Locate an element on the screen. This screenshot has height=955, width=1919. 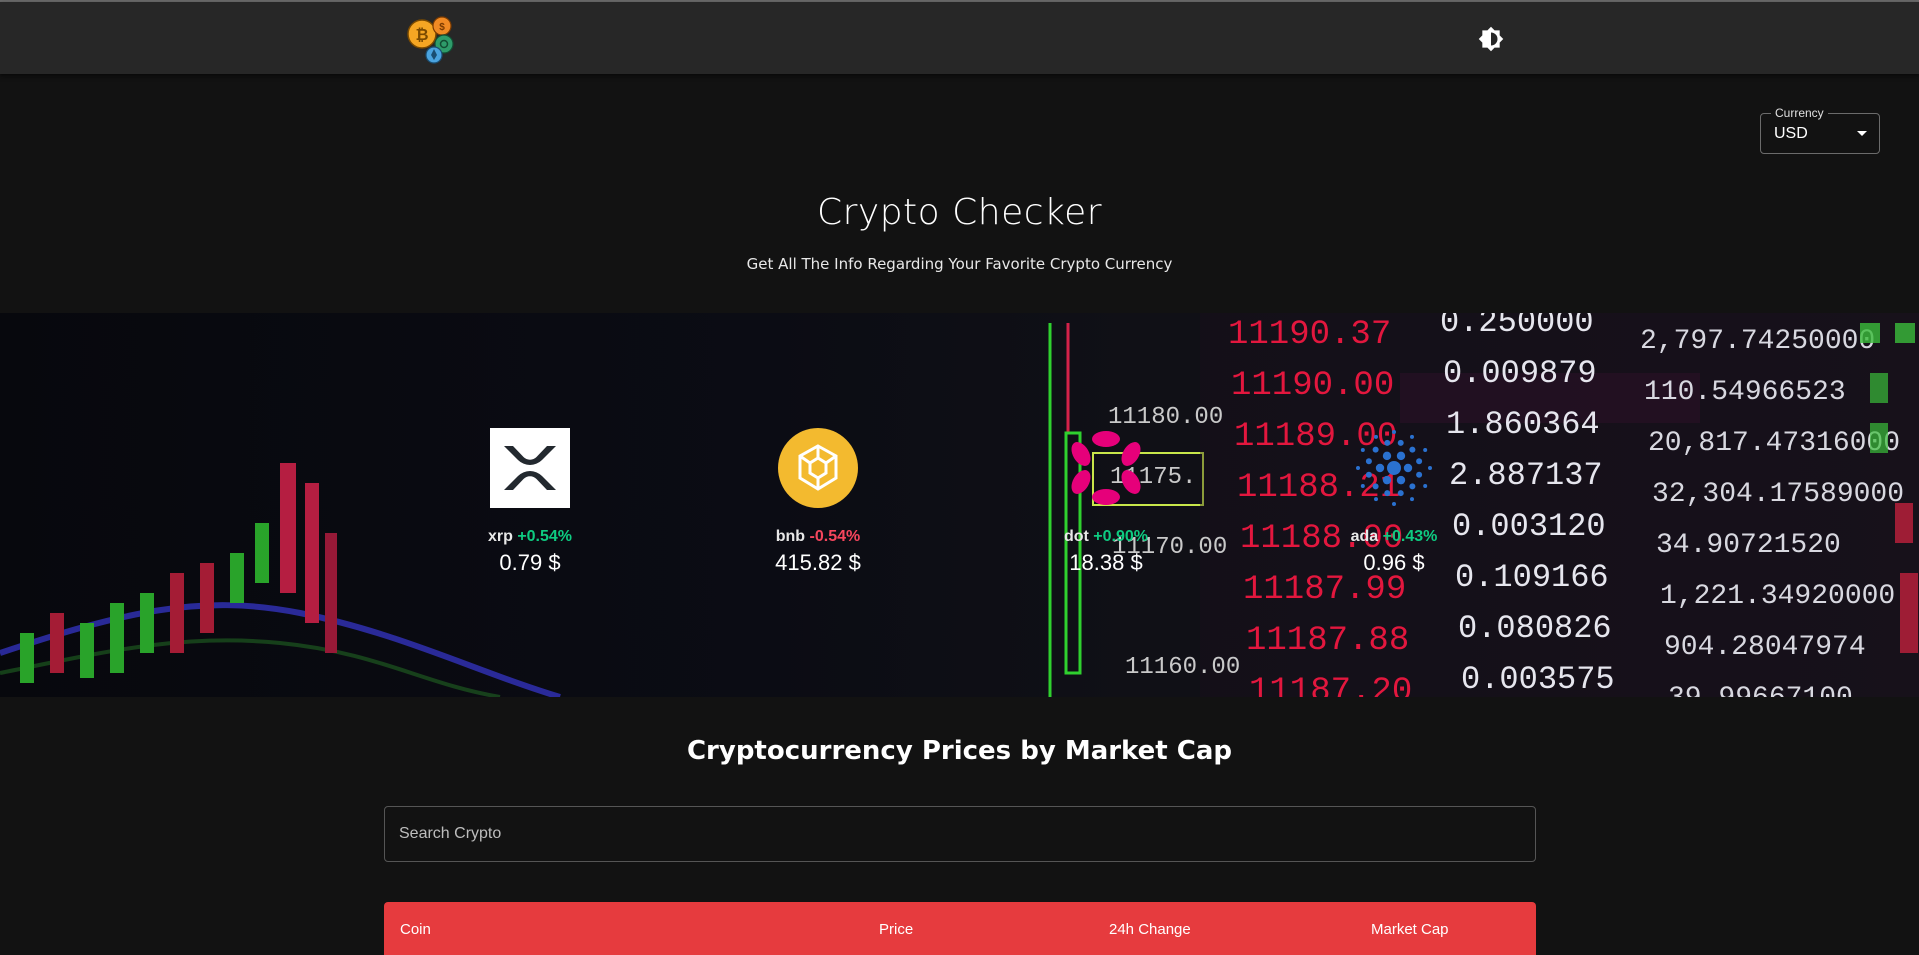
page-title: Crypto Checker is located at coordinates (959, 212).